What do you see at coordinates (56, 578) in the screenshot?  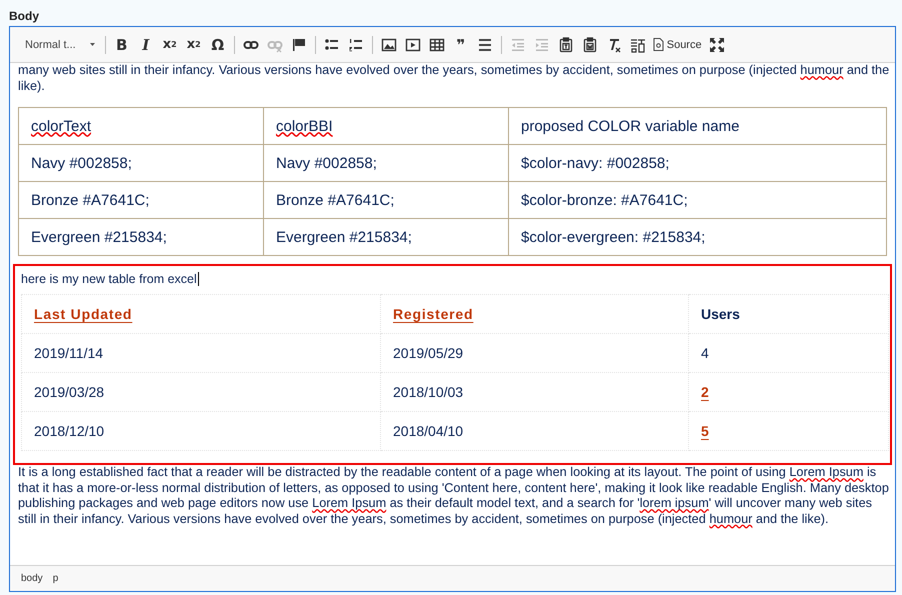 I see `element-path-item: p` at bounding box center [56, 578].